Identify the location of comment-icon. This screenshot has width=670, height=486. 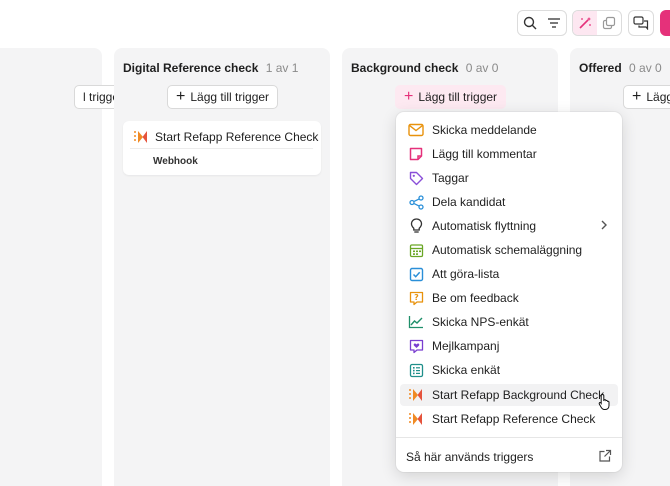
(416, 154).